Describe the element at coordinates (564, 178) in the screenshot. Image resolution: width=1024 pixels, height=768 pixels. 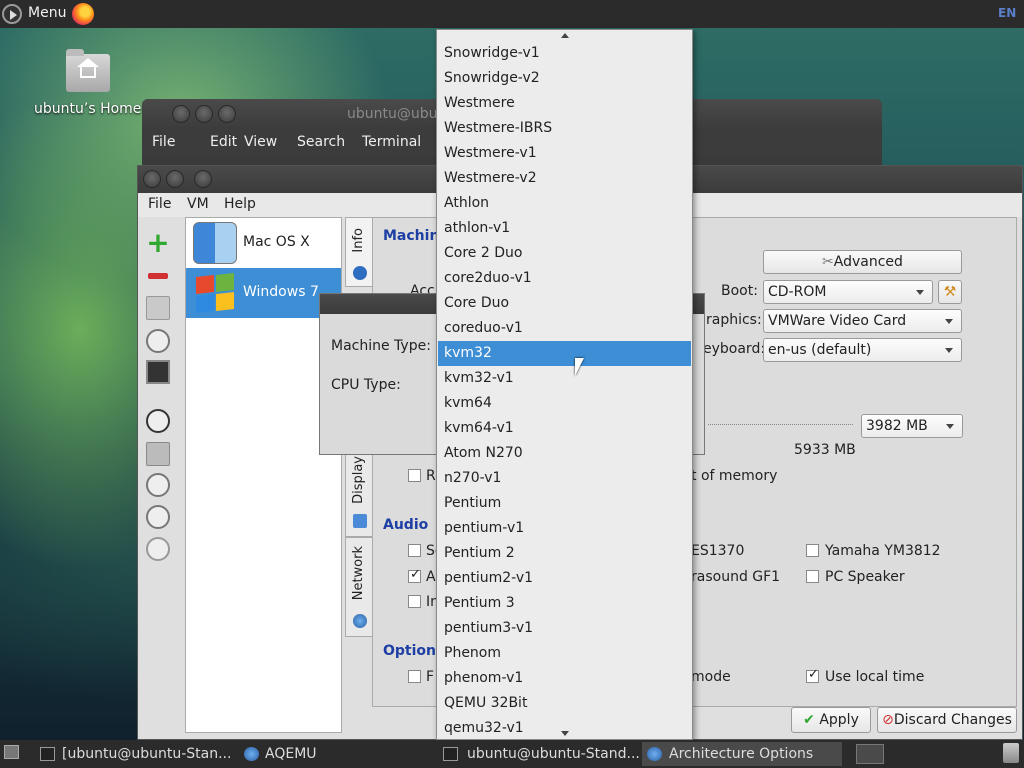
I see `cpu-option: Westmere-v2` at that location.